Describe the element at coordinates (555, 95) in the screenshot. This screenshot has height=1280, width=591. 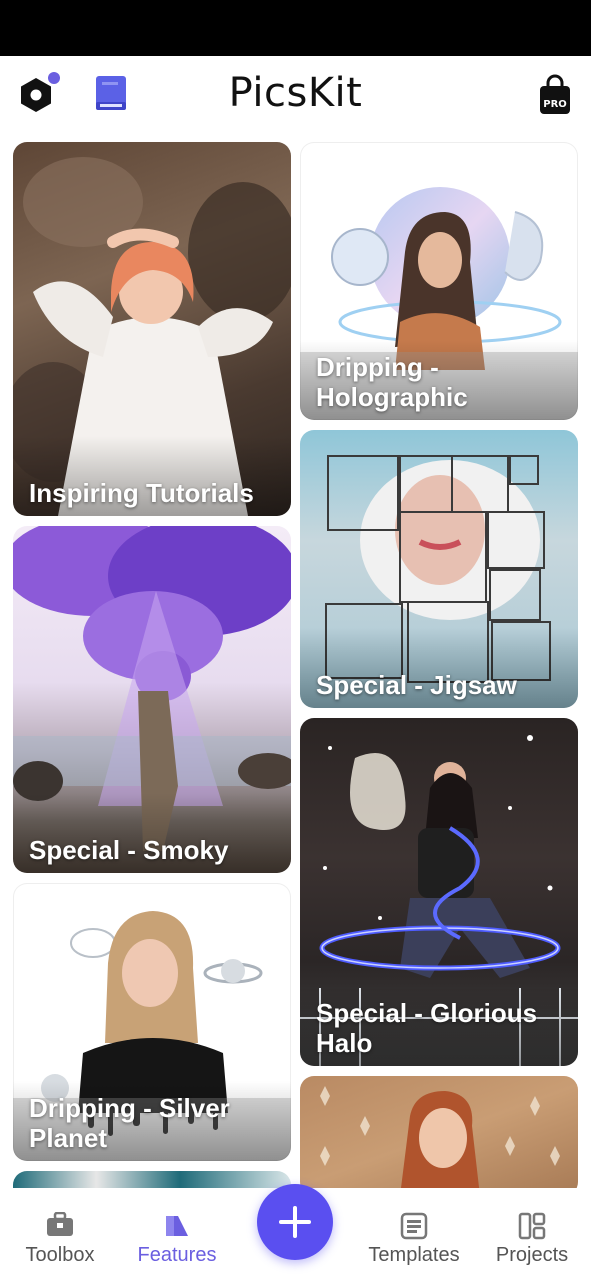
I see `pro-shop-button: PRO` at that location.